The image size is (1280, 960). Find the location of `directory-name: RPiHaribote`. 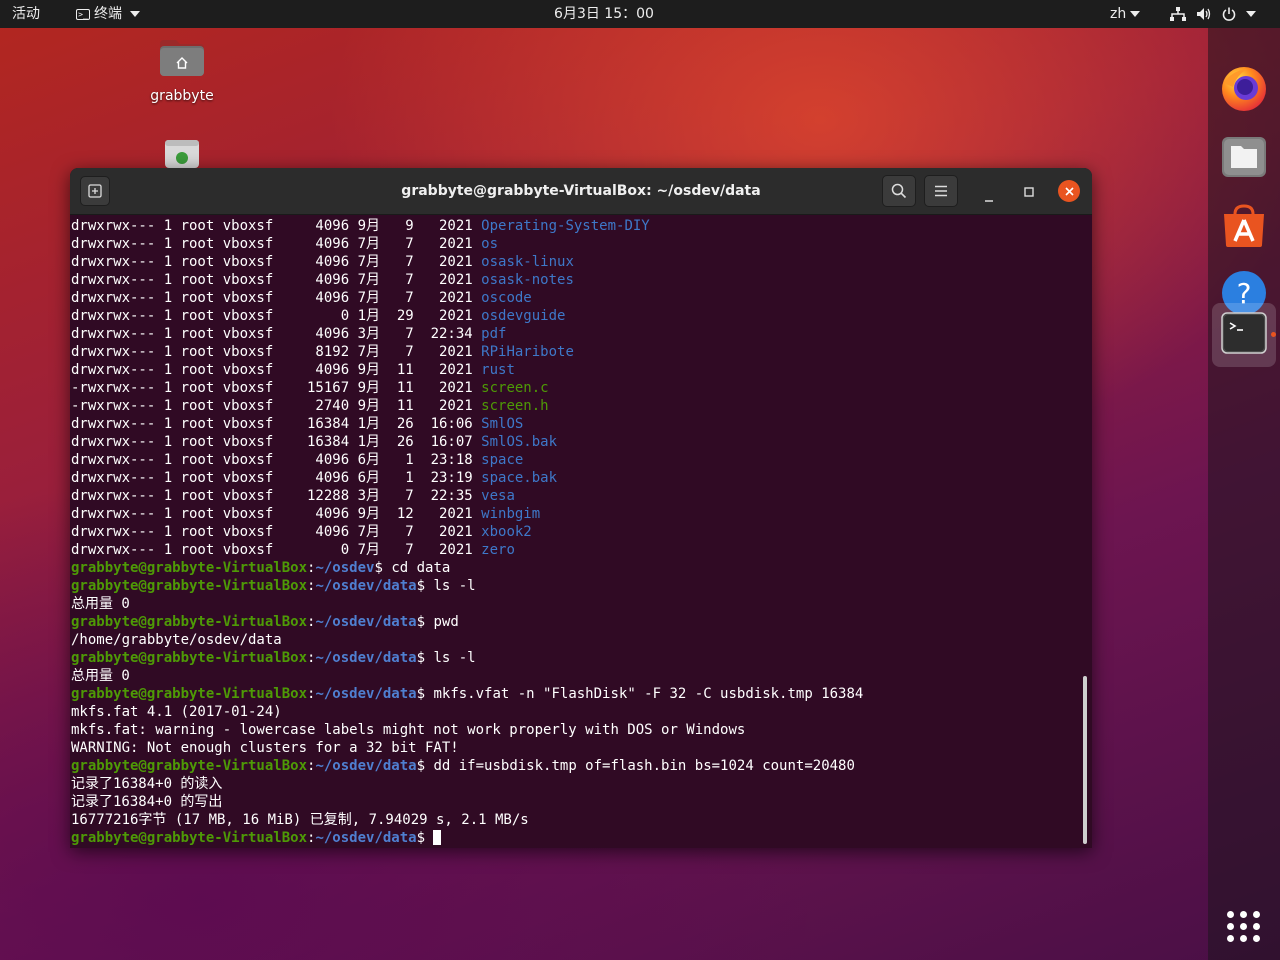

directory-name: RPiHaribote is located at coordinates (527, 352).